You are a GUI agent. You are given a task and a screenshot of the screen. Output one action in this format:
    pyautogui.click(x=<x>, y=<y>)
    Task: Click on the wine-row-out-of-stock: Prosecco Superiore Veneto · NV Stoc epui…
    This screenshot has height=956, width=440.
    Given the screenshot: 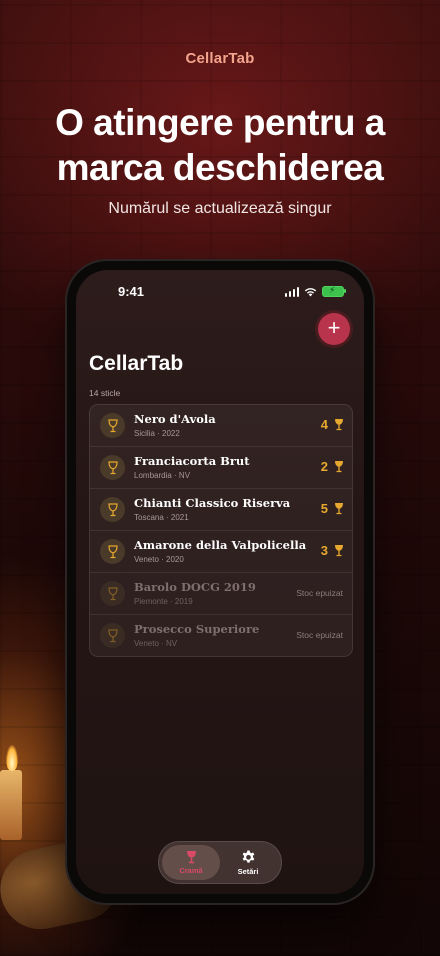 What is the action you would take?
    pyautogui.click(x=221, y=635)
    